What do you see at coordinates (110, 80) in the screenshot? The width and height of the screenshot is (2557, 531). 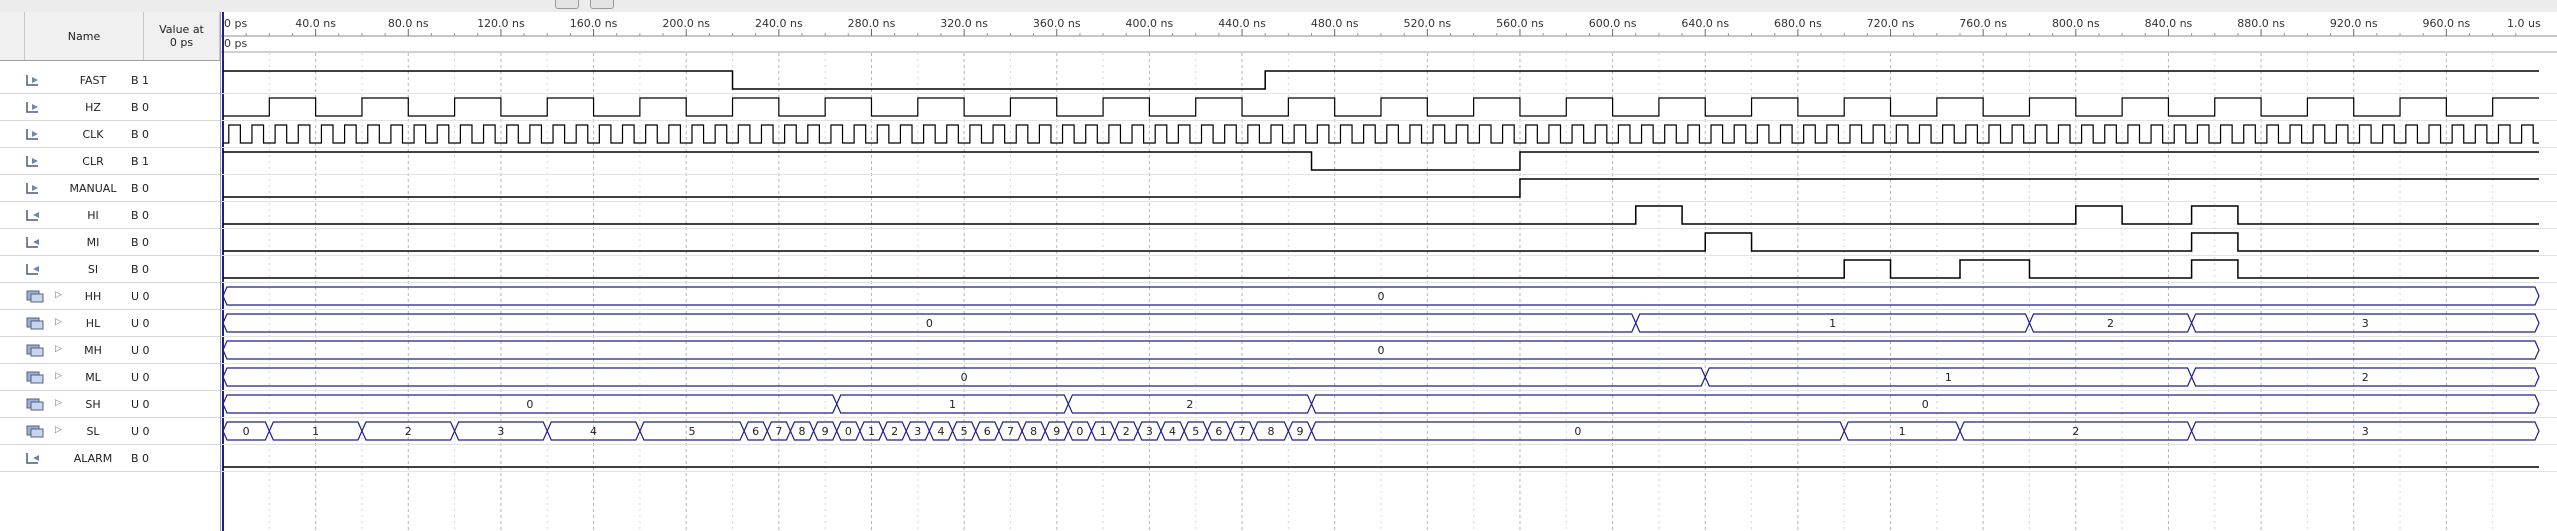 I see `signal-row-fast: FAST B 1` at bounding box center [110, 80].